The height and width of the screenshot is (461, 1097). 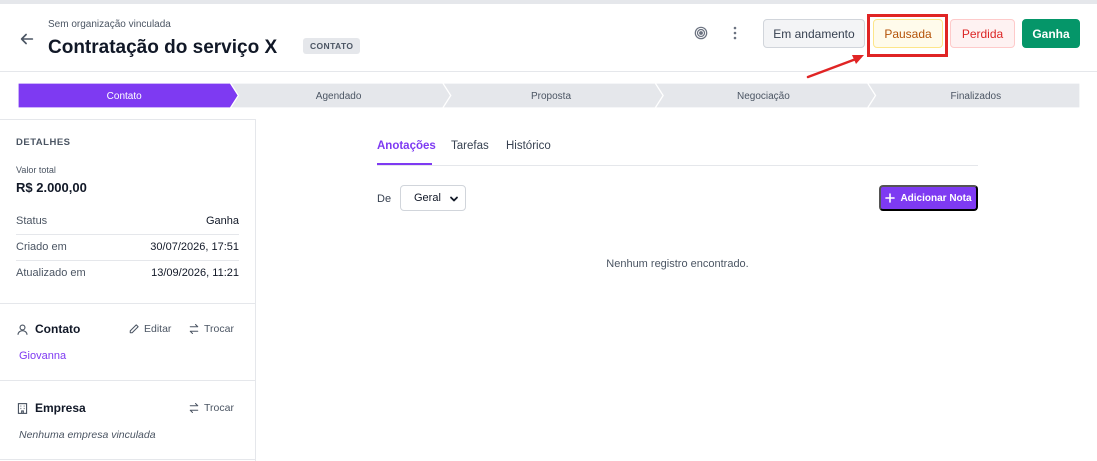 I want to click on status-won-button: Ganha, so click(x=1051, y=33).